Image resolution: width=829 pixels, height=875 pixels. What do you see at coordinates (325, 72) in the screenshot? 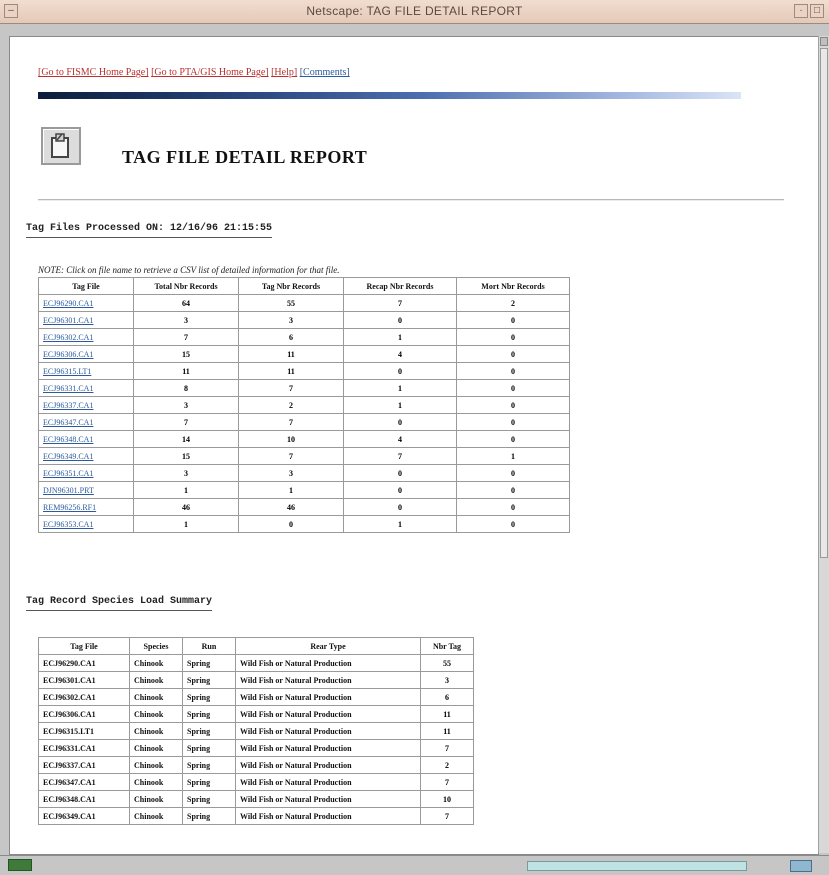
I see `link-comments: [Comments]` at bounding box center [325, 72].